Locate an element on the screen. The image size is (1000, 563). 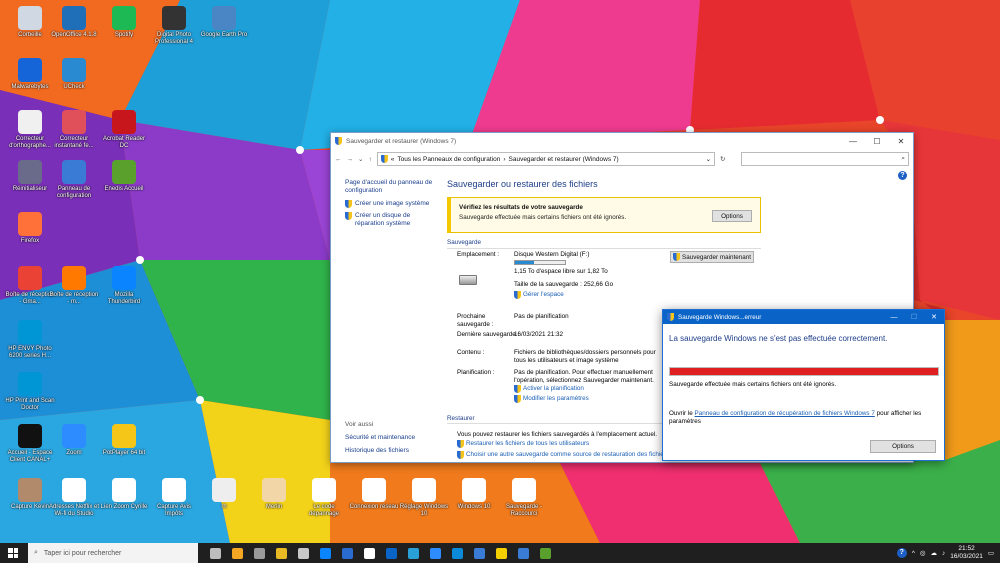
notifications-icon: ▭ is located at coordinates (991, 553).